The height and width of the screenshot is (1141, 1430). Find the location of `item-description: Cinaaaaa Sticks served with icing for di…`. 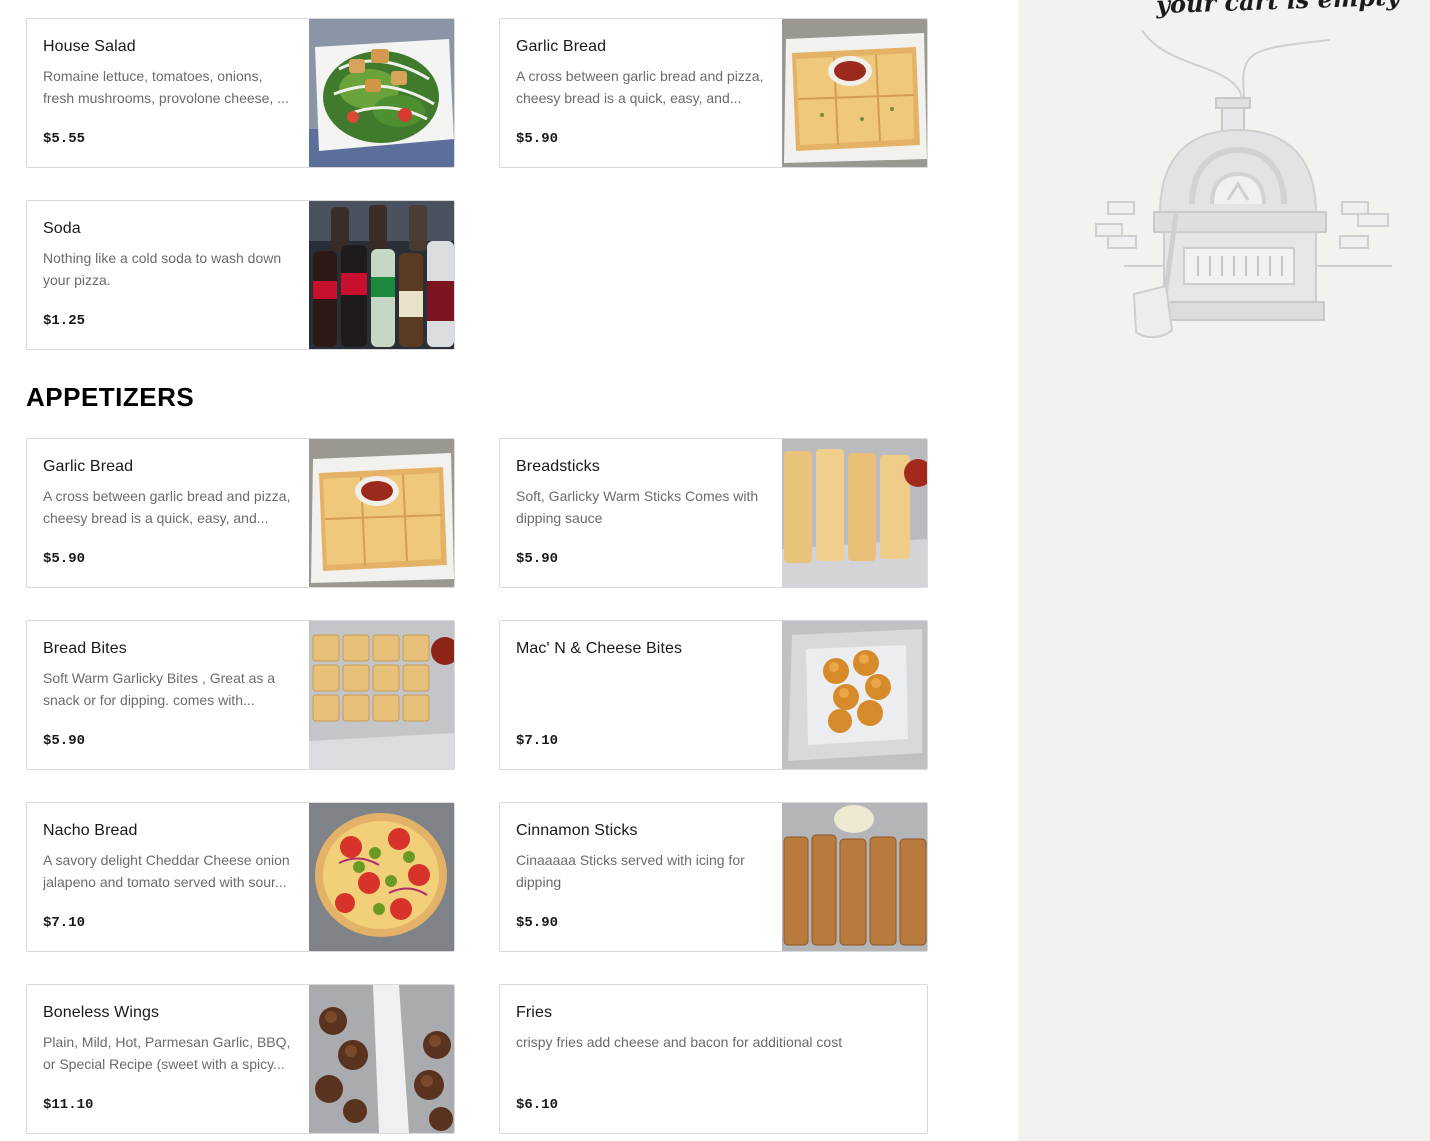

item-description: Cinaaaaa Sticks served with icing for di… is located at coordinates (630, 871).